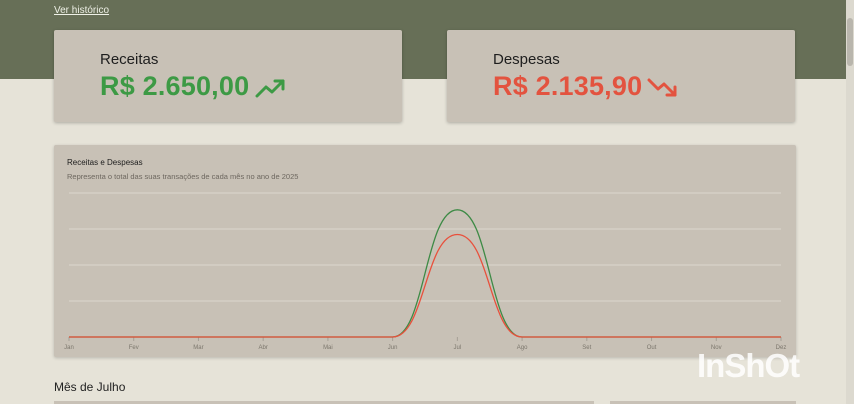  I want to click on history-link: Ver histórico, so click(81, 10).